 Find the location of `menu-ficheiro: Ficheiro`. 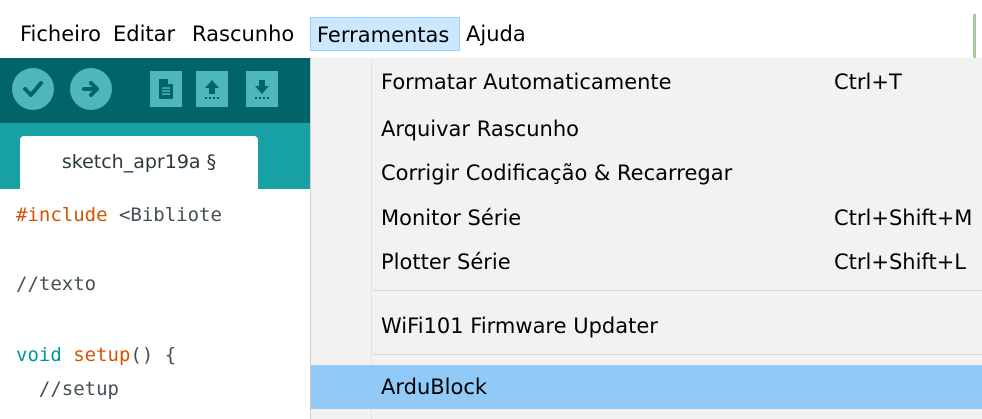

menu-ficheiro: Ficheiro is located at coordinates (60, 34).